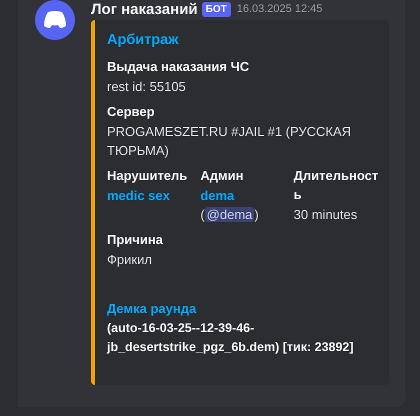 Image resolution: width=420 pixels, height=416 pixels. Describe the element at coordinates (146, 87) in the screenshot. I see `field-value: rest id: 55105` at that location.